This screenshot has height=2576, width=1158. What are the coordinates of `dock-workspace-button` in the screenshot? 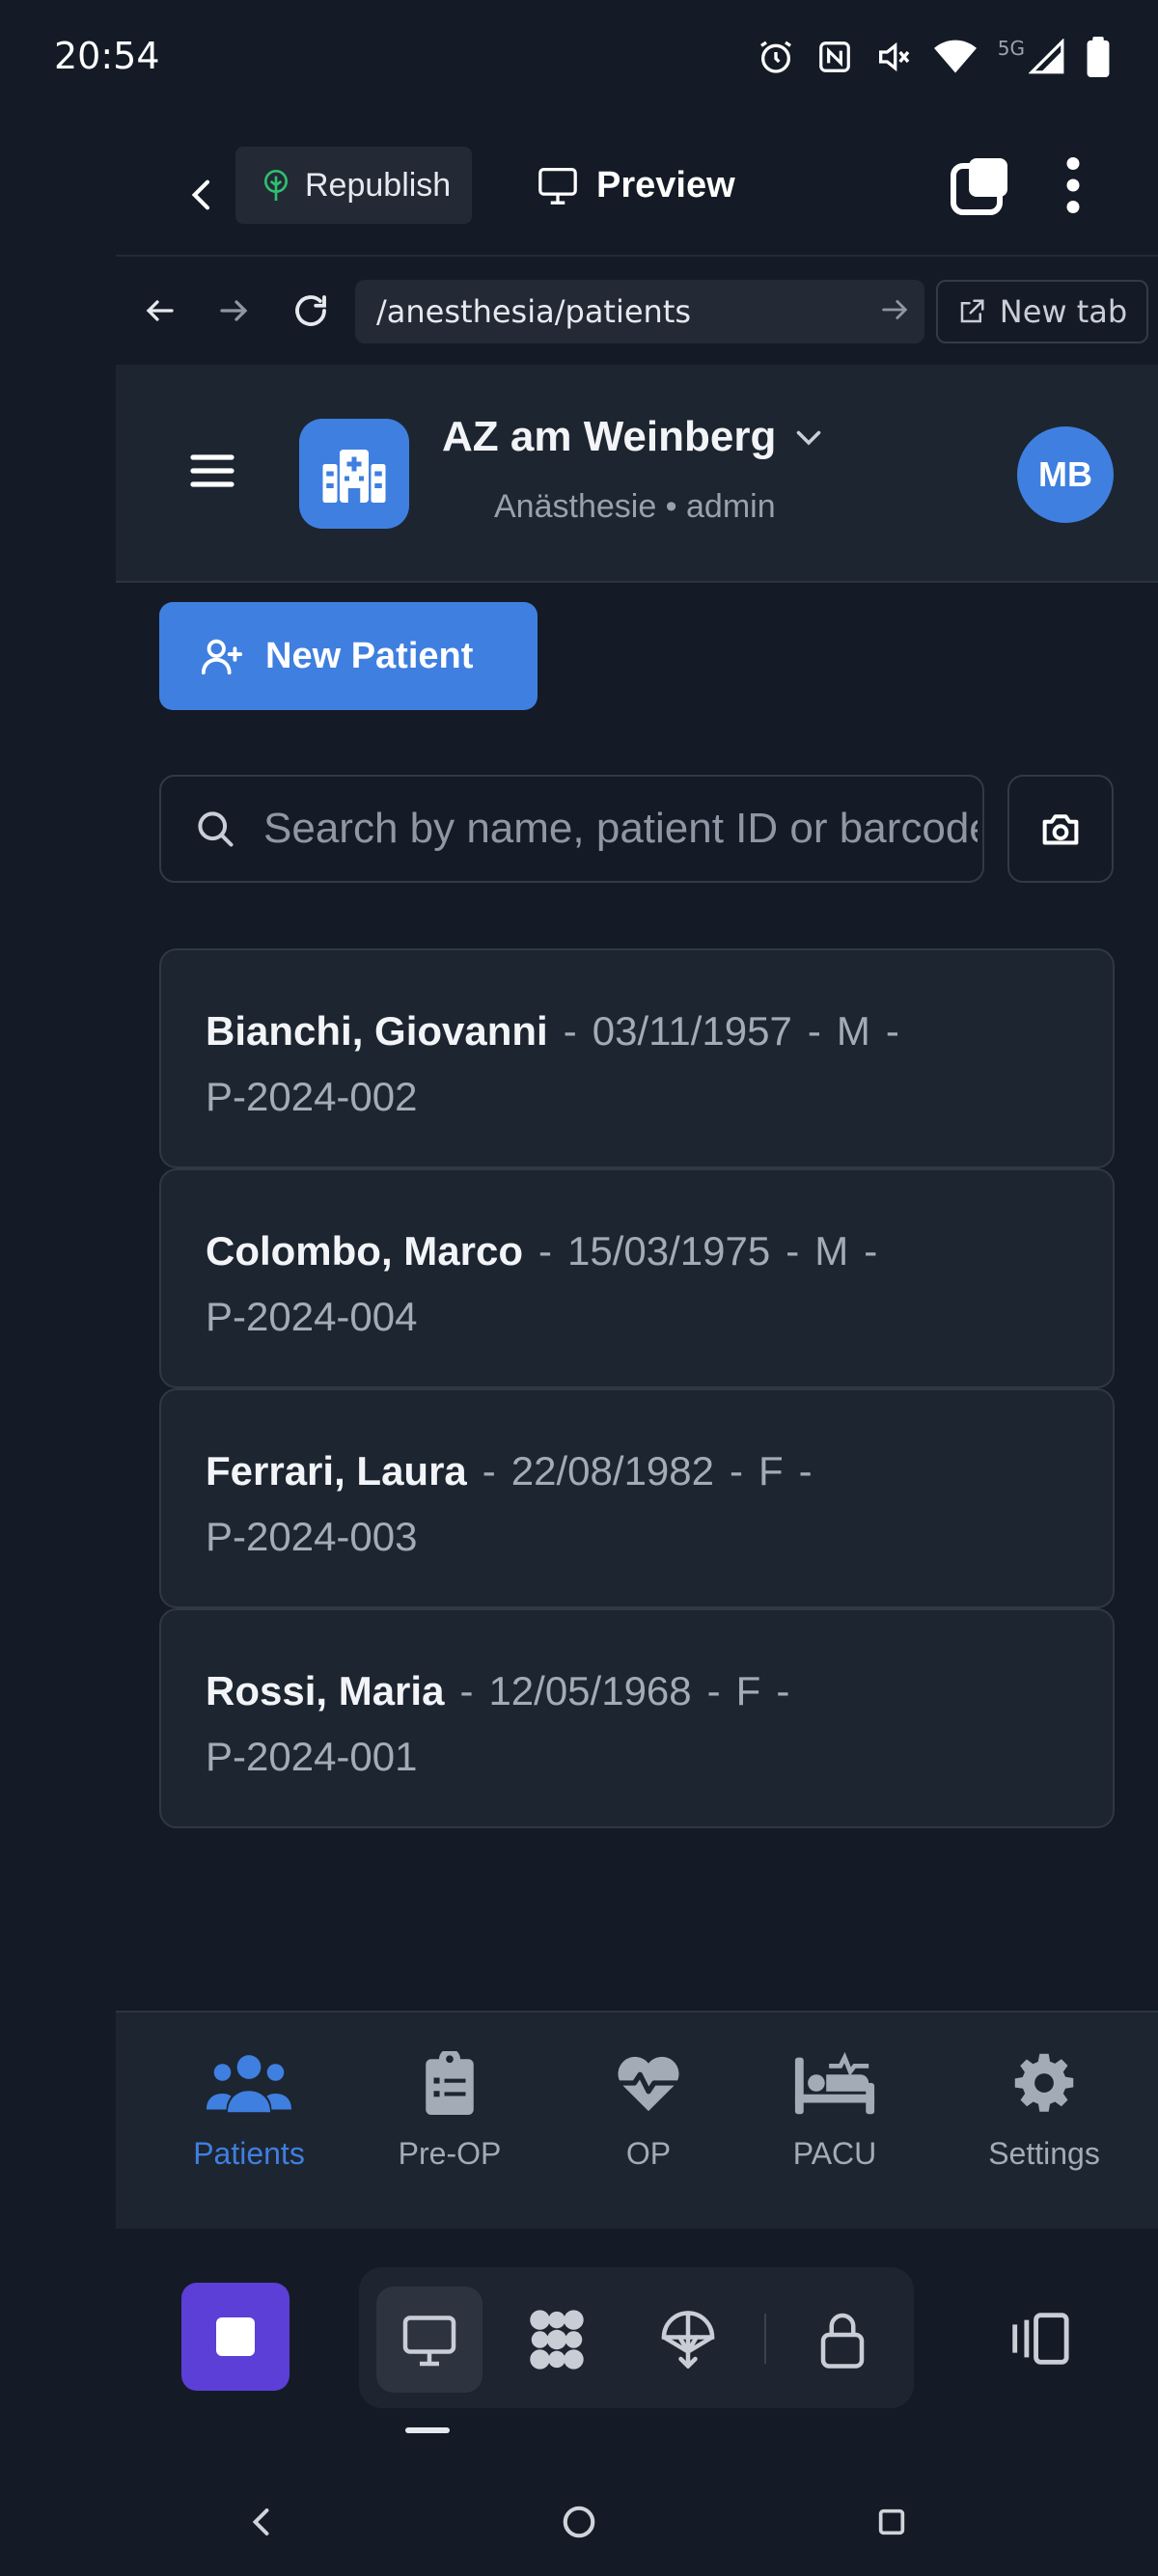 It's located at (557, 2340).